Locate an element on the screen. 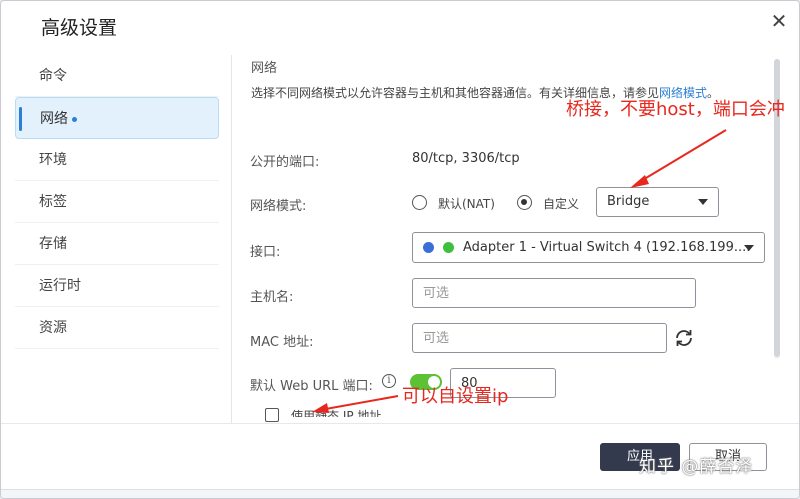  public-ports-label: 公开的端口: is located at coordinates (285, 162).